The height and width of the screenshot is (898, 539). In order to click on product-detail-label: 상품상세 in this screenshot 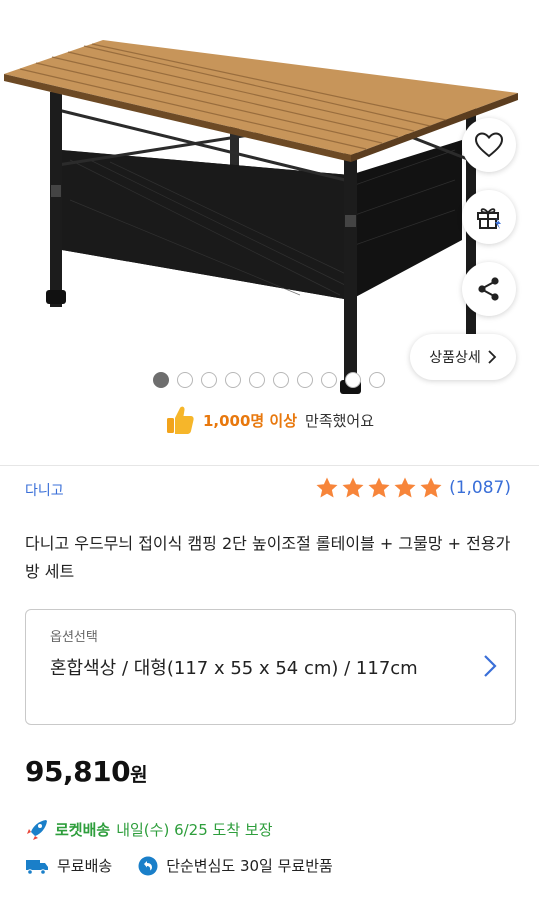, I will do `click(455, 358)`.